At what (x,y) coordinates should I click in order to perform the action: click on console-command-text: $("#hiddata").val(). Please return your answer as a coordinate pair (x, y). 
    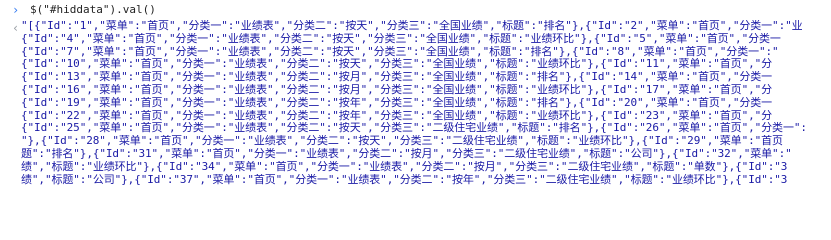
    Looking at the image, I should click on (93, 10).